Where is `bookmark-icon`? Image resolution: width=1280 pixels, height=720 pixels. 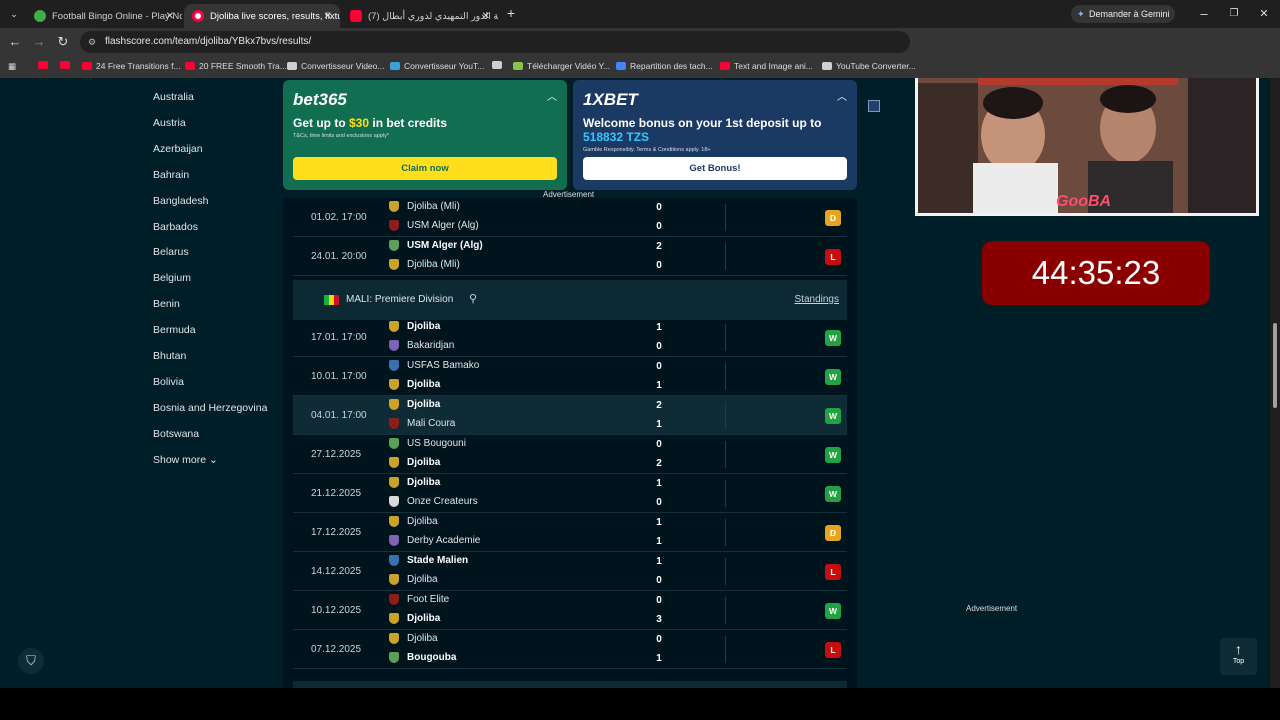
bookmark-icon is located at coordinates (725, 66).